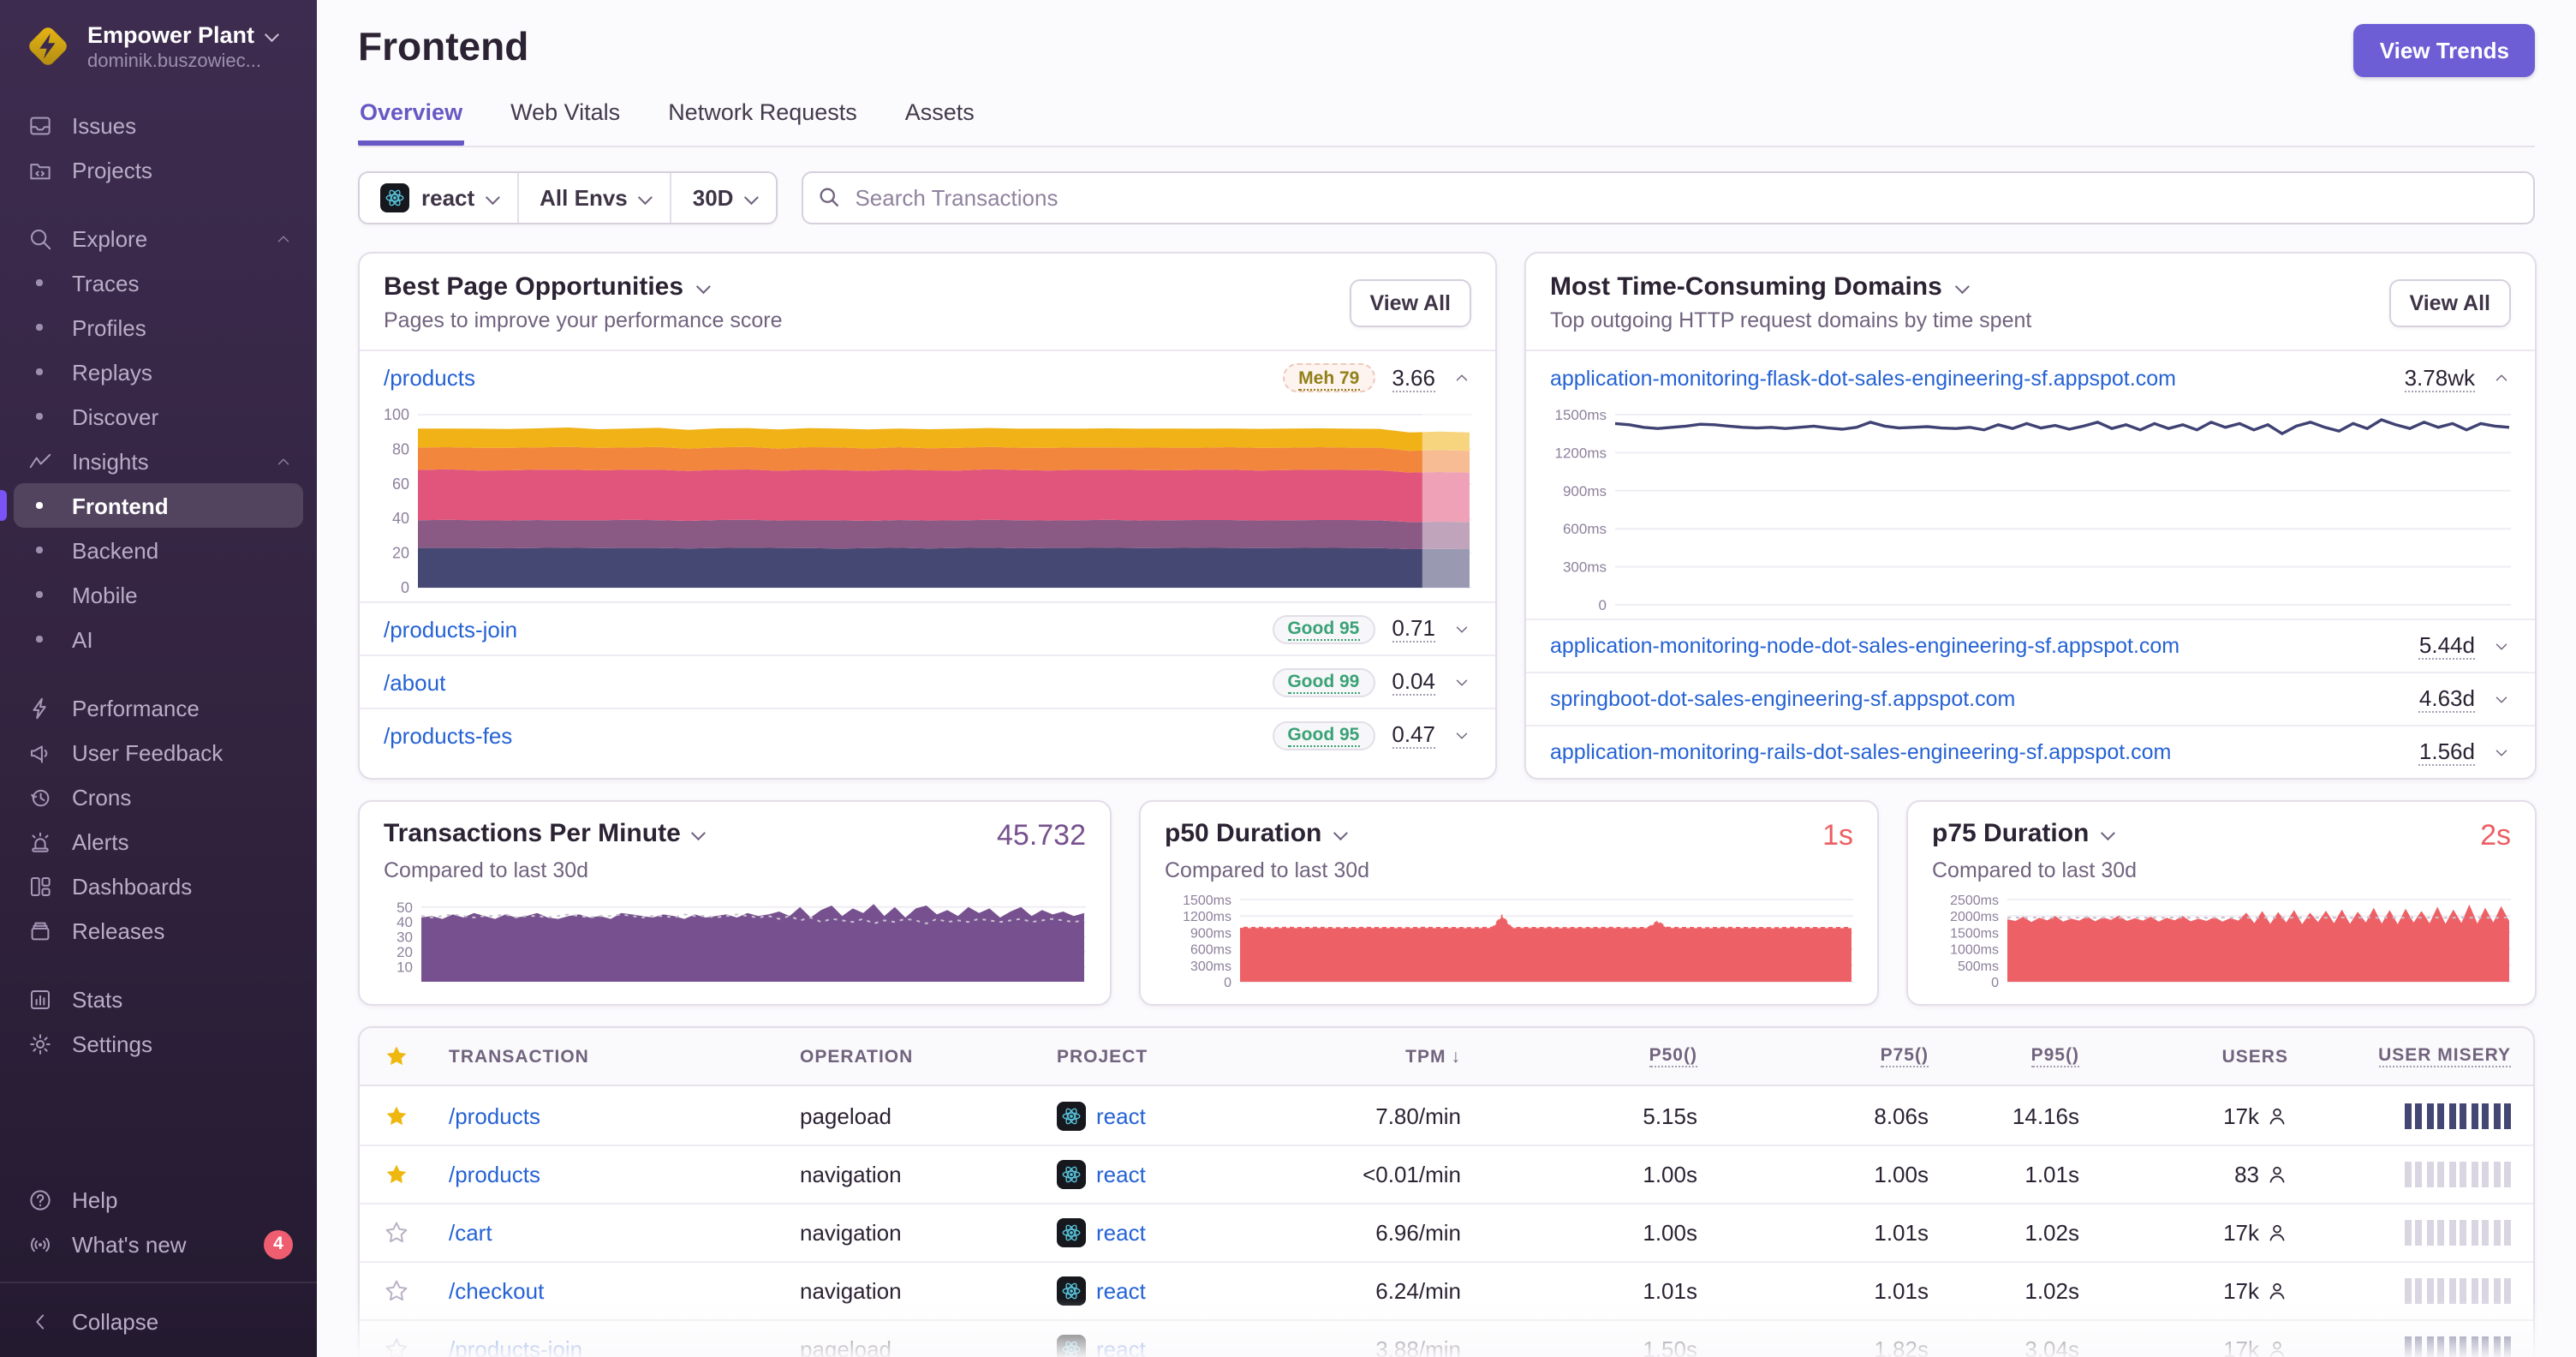  Describe the element at coordinates (2221, 941) in the screenshot. I see `metric-chart: 0 500ms 1000ms 1500ms 2000ms 2500ms` at that location.